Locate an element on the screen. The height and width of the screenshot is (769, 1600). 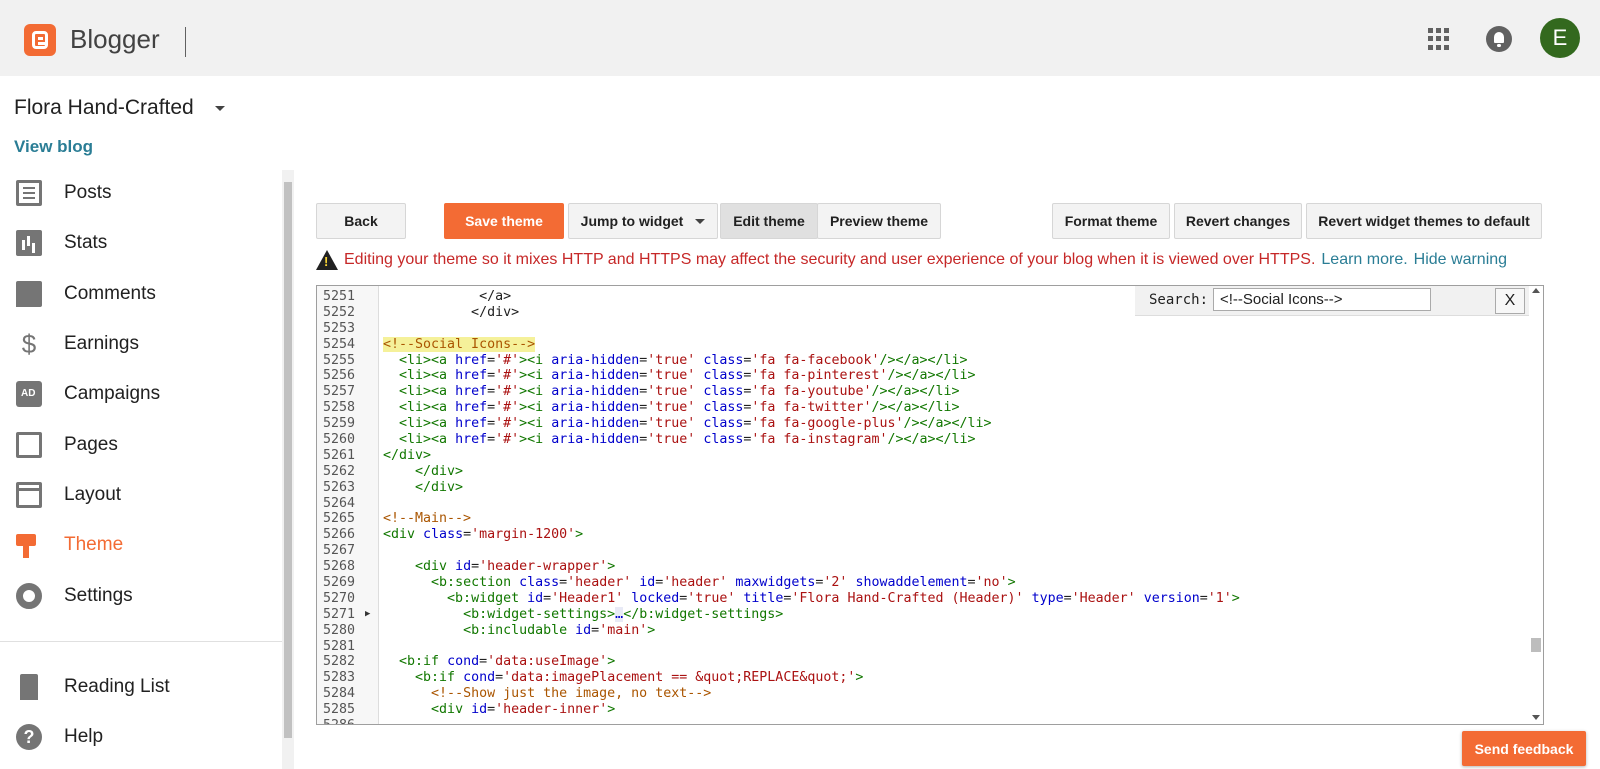
preview-theme-button: Preview theme is located at coordinates (879, 221).